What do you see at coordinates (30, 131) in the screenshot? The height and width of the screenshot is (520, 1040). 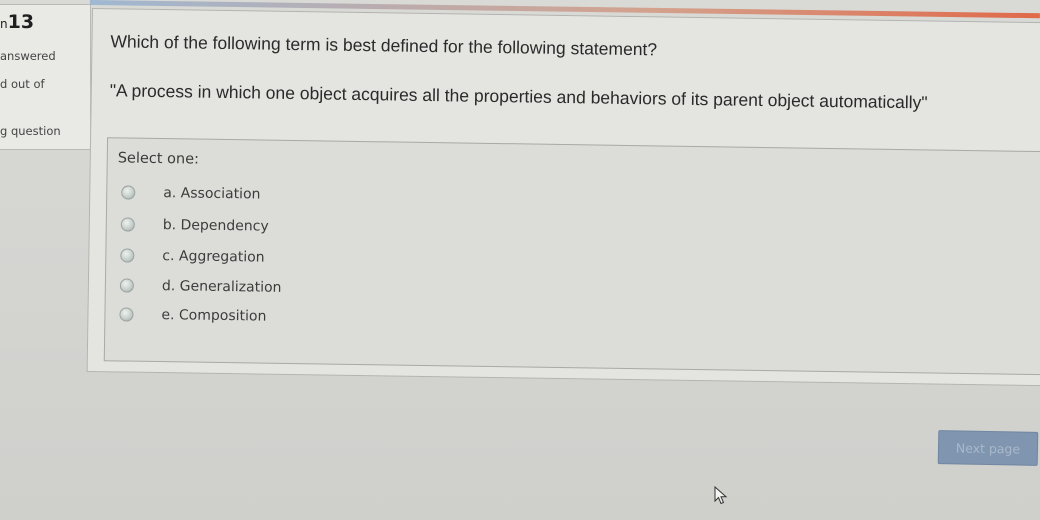 I see `flag-question-link: g question` at bounding box center [30, 131].